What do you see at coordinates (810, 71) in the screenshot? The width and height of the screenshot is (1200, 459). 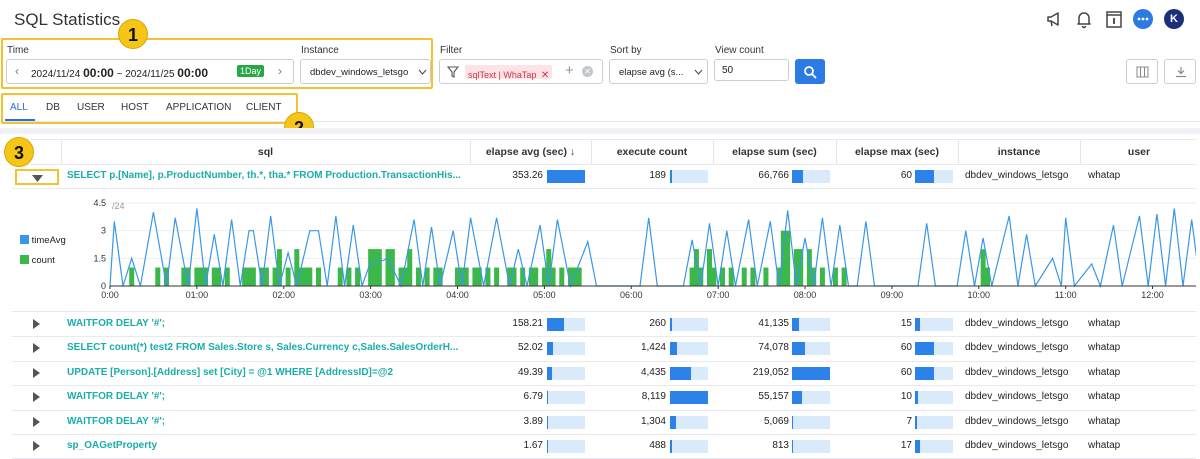 I see `search-button` at bounding box center [810, 71].